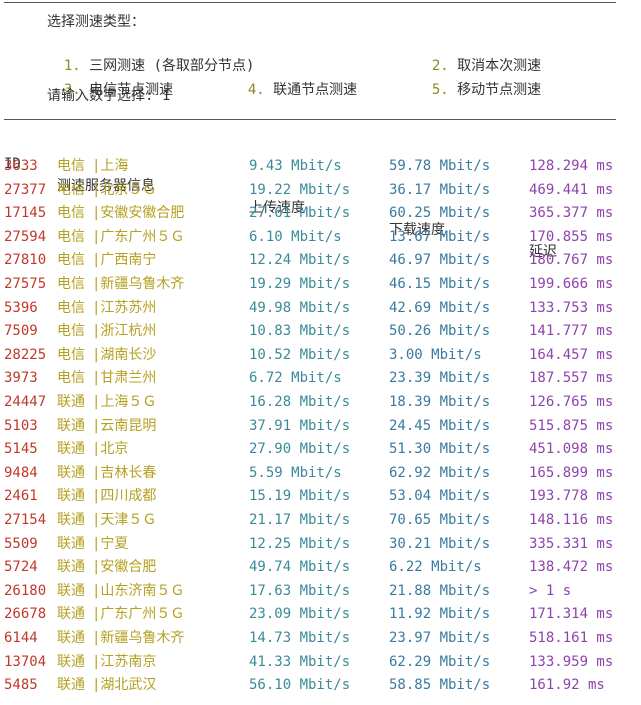  What do you see at coordinates (571, 331) in the screenshot?
I see `latency-value: 141.777 ms` at bounding box center [571, 331].